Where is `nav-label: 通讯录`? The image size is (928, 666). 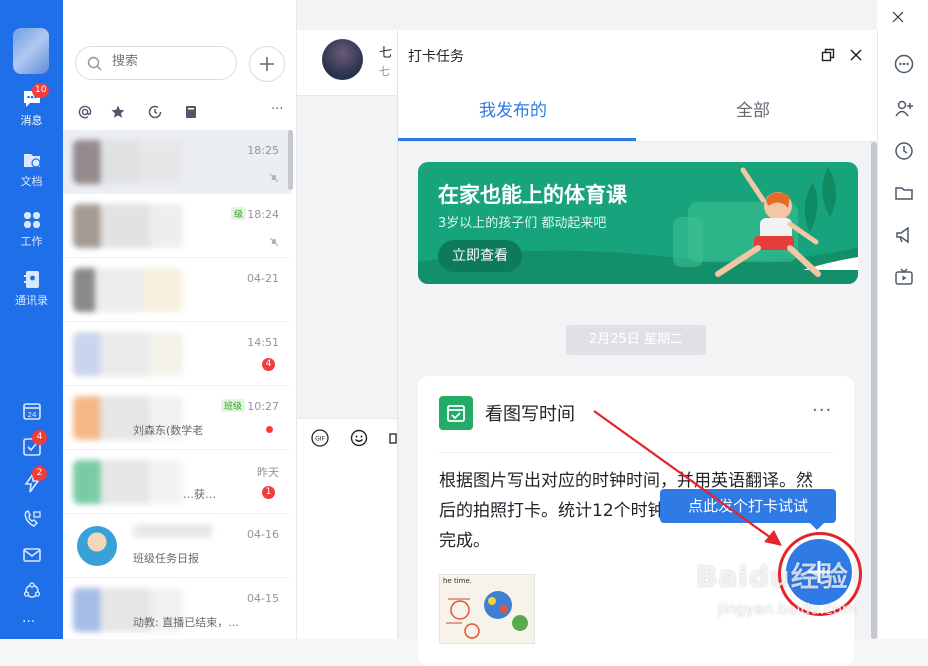 nav-label: 通讯录 is located at coordinates (31, 300).